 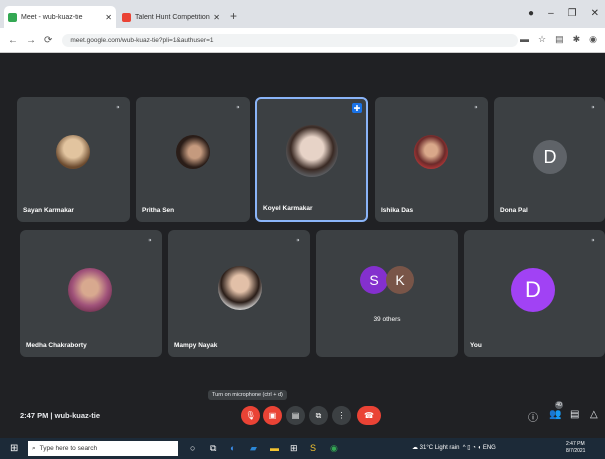 I want to click on phone-hangup-icon: ☎, so click(x=369, y=415).